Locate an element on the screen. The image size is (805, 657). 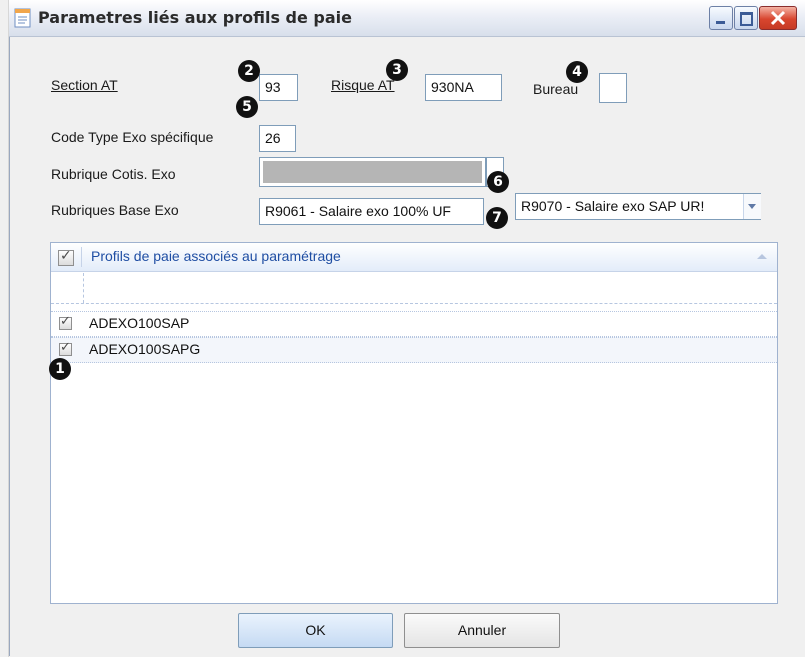
badge-1: 1 is located at coordinates (60, 369).